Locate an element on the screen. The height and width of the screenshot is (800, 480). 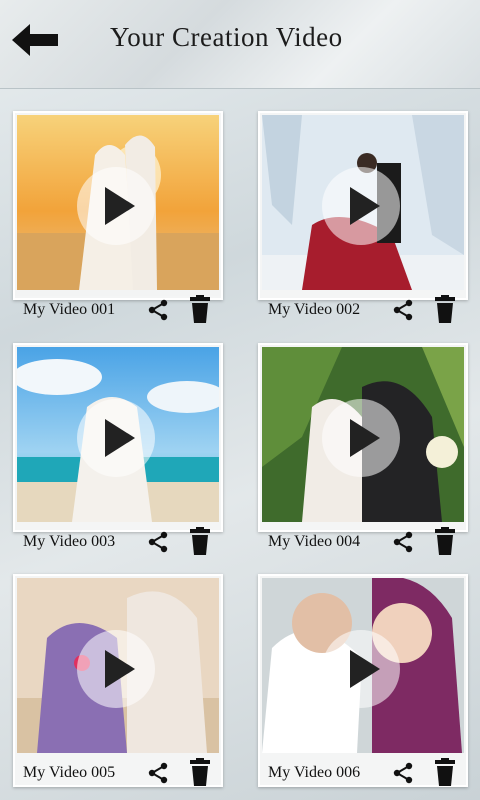
back-button is located at coordinates (34, 40).